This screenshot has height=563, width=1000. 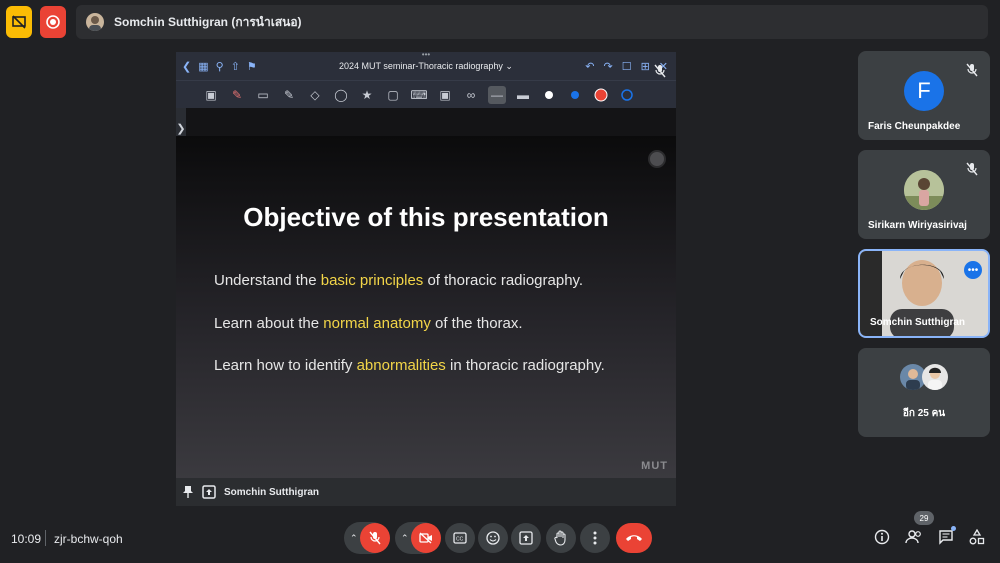 What do you see at coordinates (53, 22) in the screenshot?
I see `recording-icon` at bounding box center [53, 22].